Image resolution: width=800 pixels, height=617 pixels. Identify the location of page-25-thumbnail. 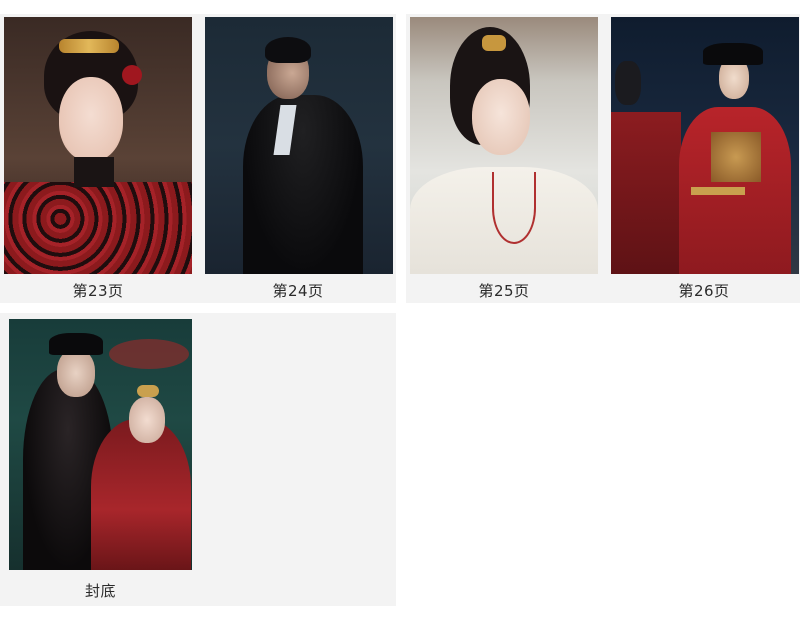
(504, 145).